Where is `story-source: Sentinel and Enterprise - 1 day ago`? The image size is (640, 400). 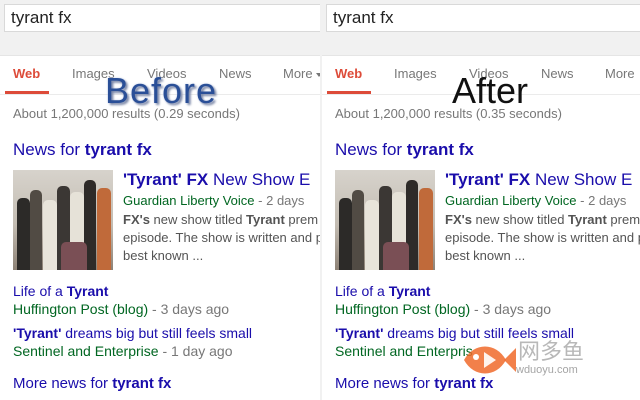
story-source: Sentinel and Enterprise - 1 day ago is located at coordinates (123, 351).